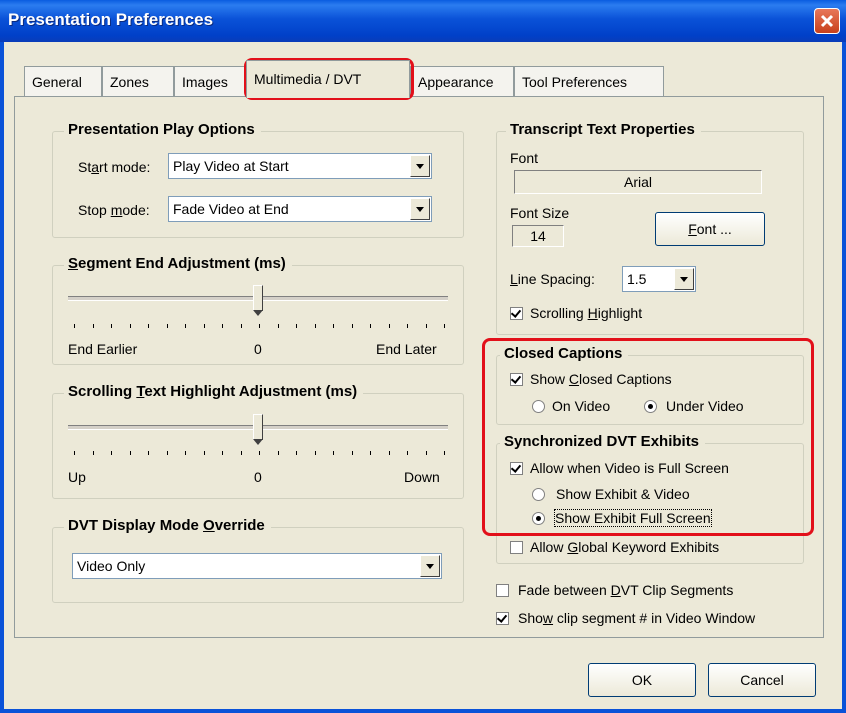 This screenshot has height=713, width=846. What do you see at coordinates (77, 477) in the screenshot?
I see `scroll-highlight-min-label: Up` at bounding box center [77, 477].